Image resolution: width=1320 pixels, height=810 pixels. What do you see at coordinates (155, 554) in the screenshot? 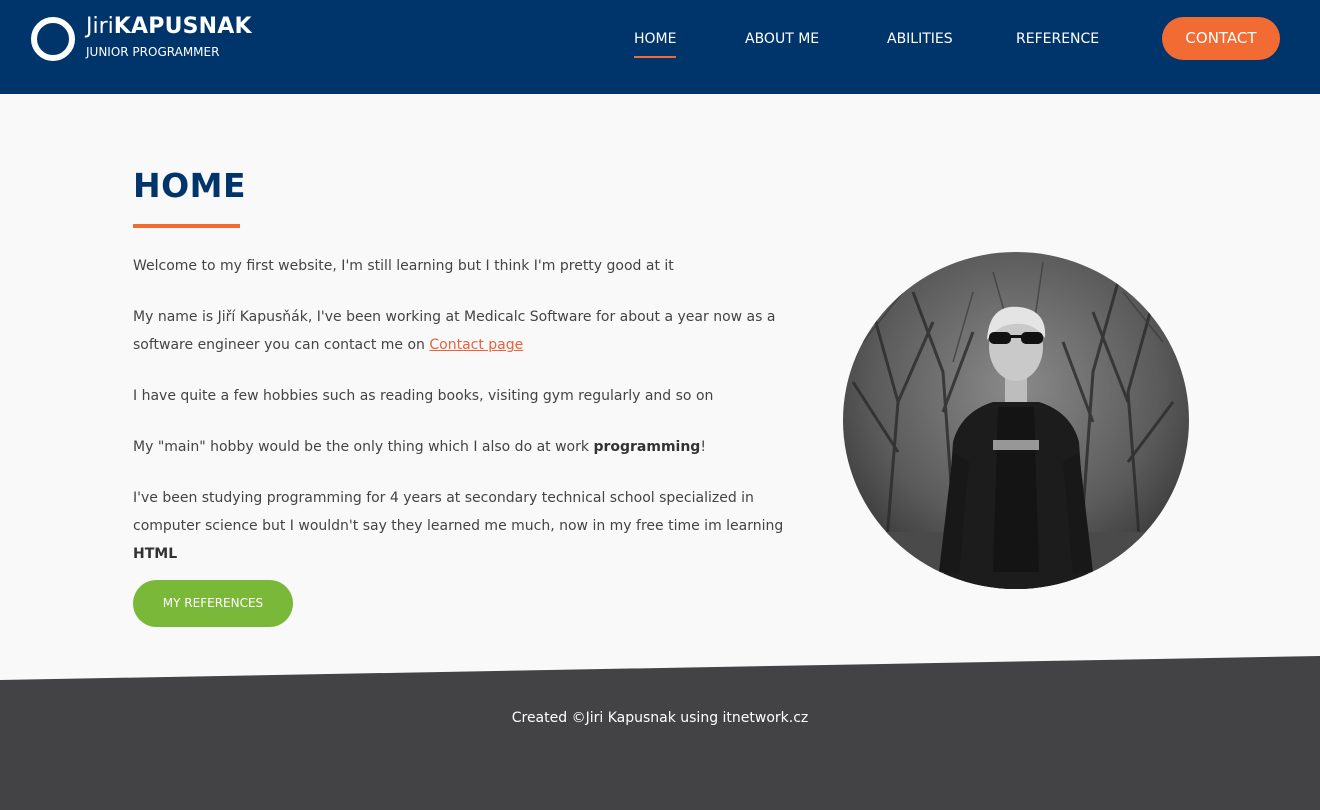
I see `html-highlight: HTML` at bounding box center [155, 554].